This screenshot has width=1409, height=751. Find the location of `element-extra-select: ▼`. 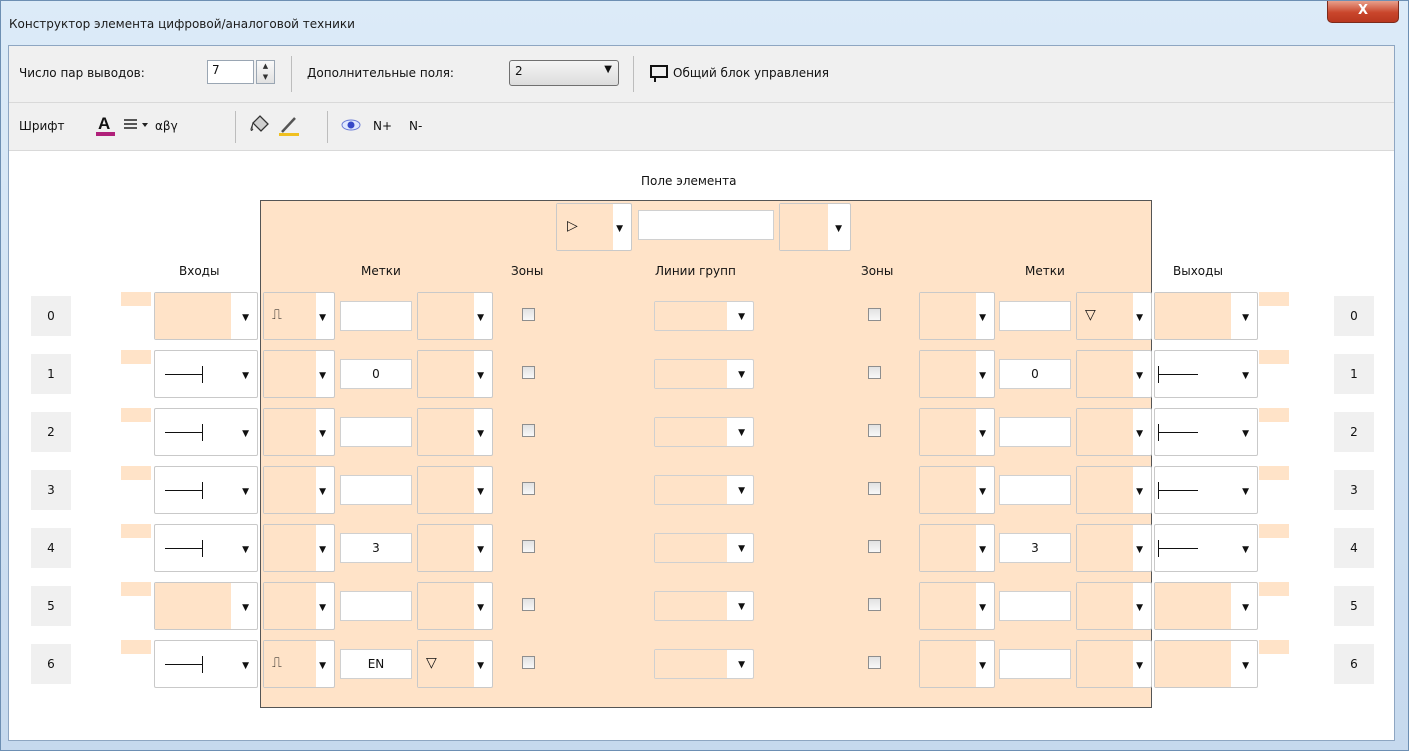

element-extra-select: ▼ is located at coordinates (815, 227).